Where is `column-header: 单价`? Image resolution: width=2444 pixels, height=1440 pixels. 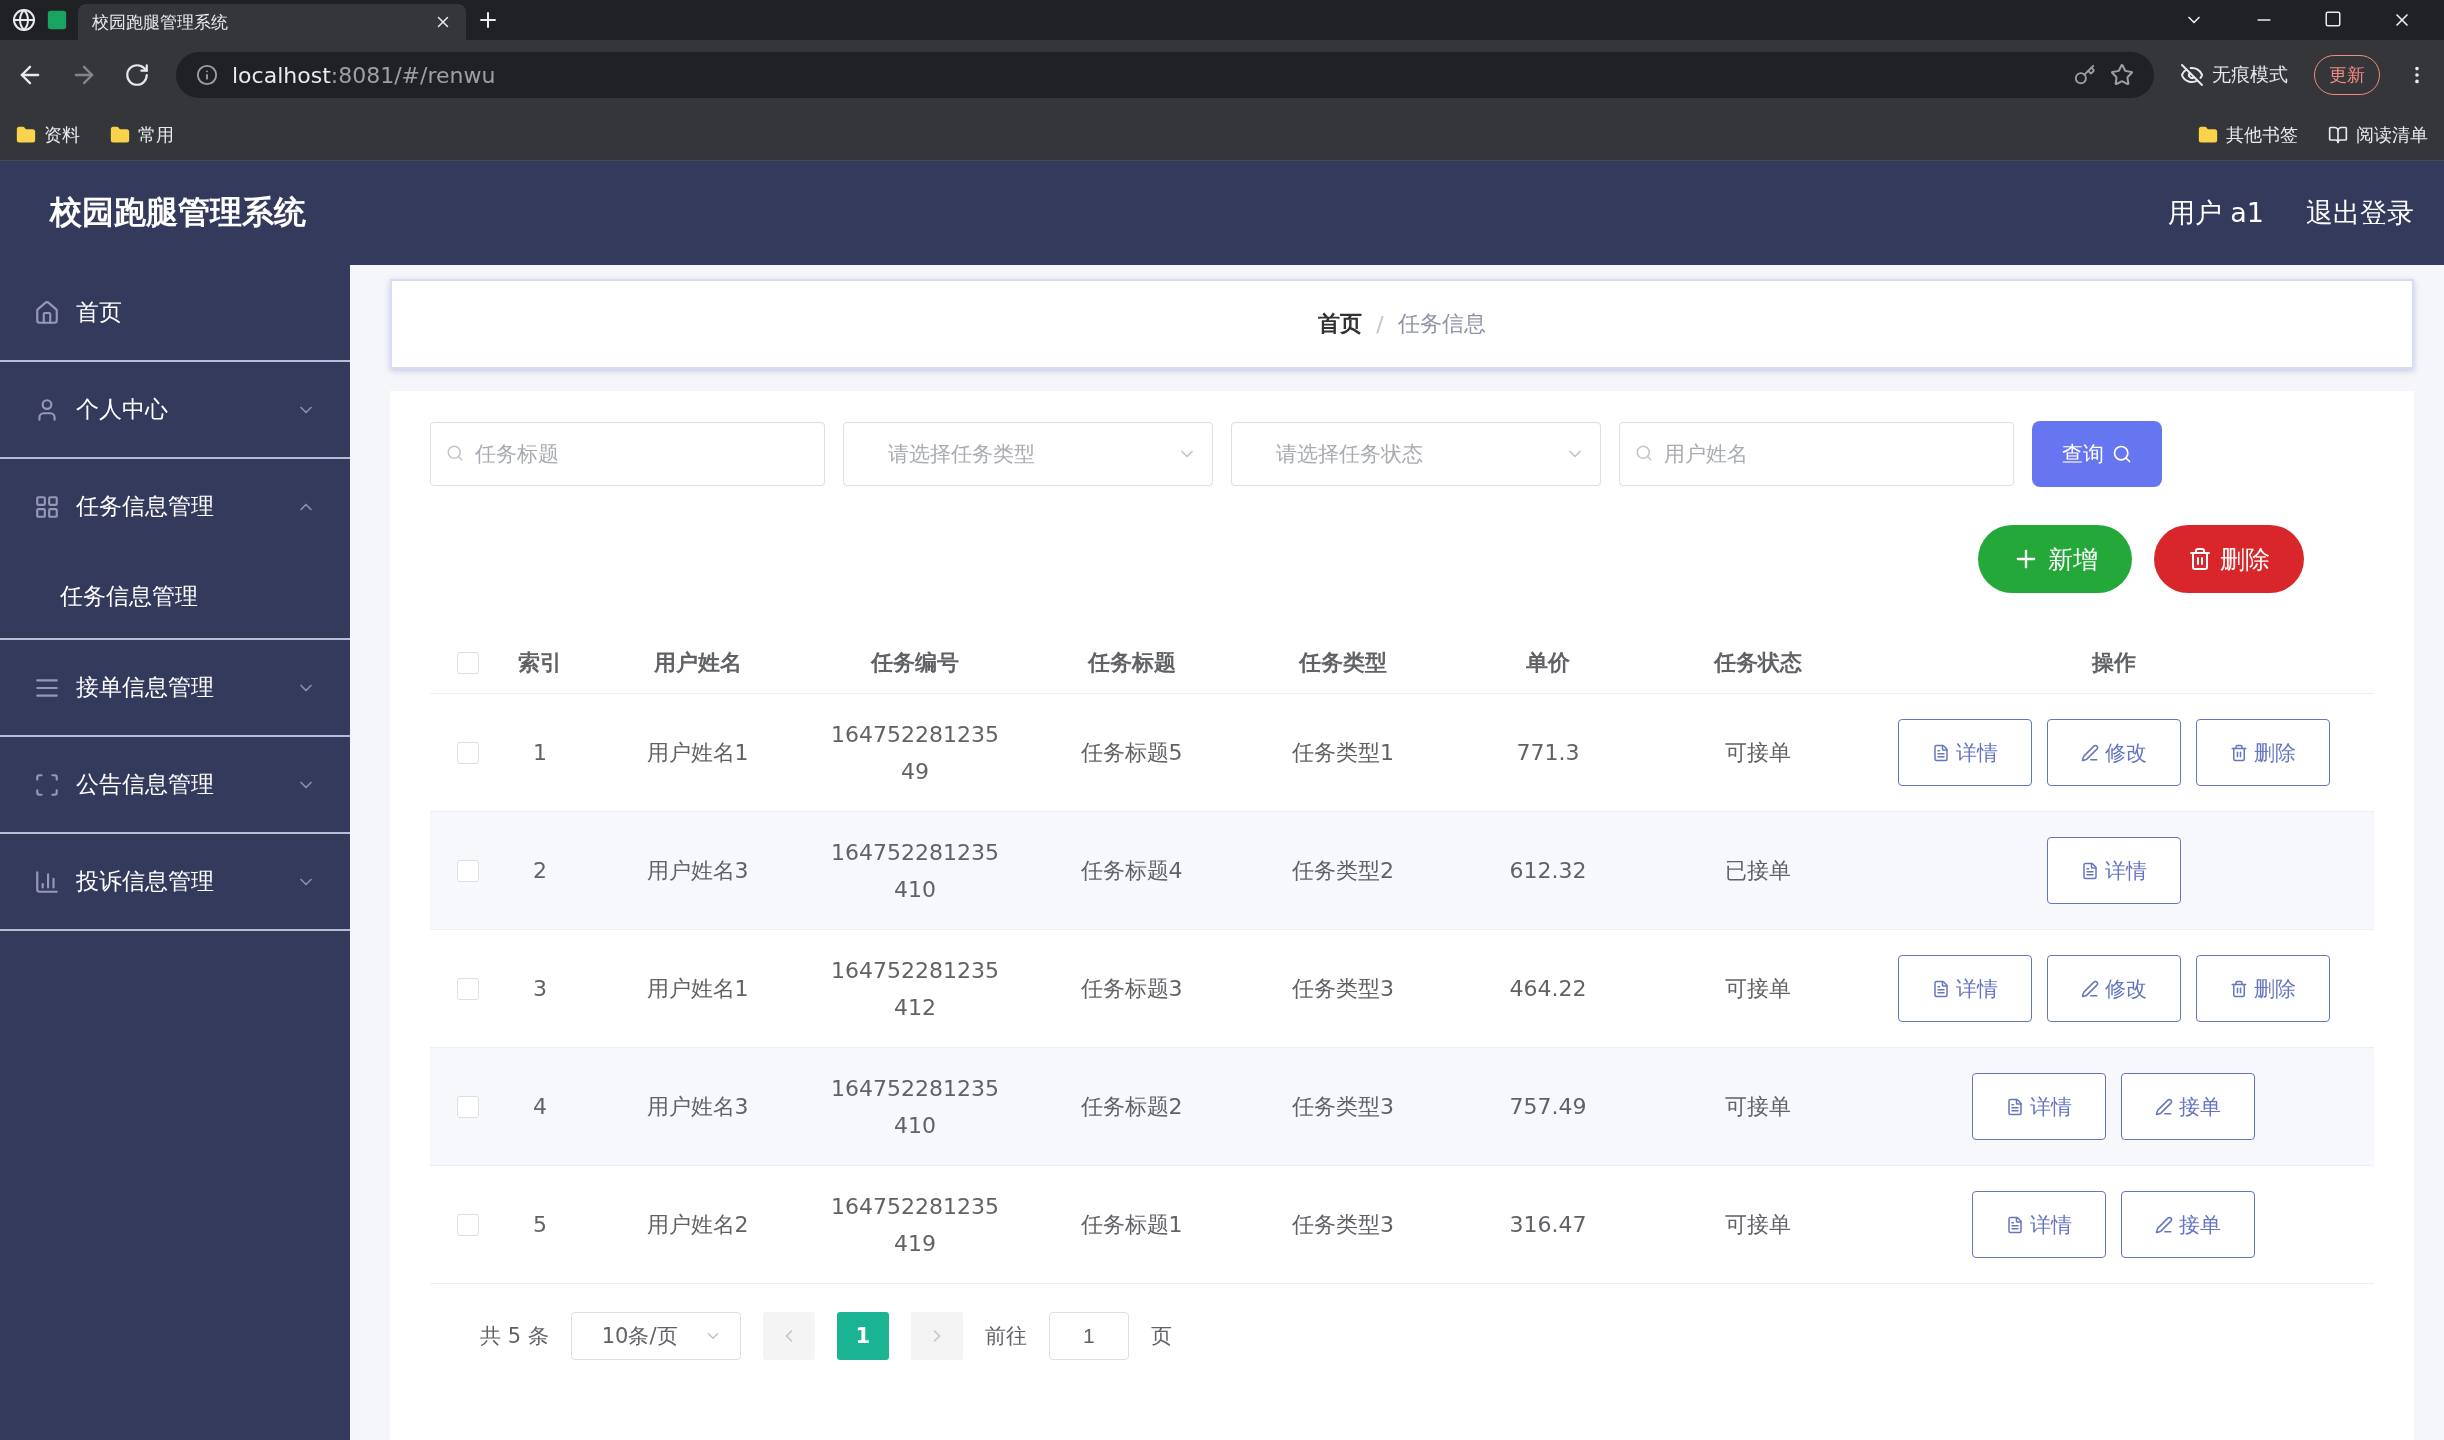 column-header: 单价 is located at coordinates (1548, 663).